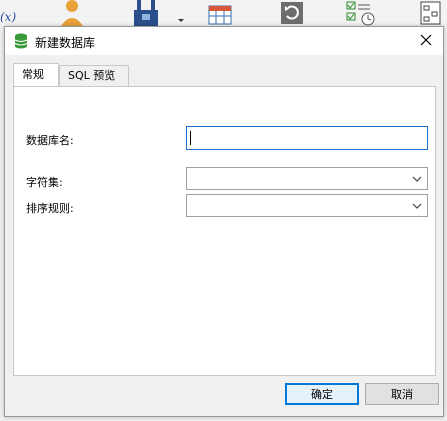 This screenshot has width=447, height=421. What do you see at coordinates (147, 13) in the screenshot?
I see `plug-icon` at bounding box center [147, 13].